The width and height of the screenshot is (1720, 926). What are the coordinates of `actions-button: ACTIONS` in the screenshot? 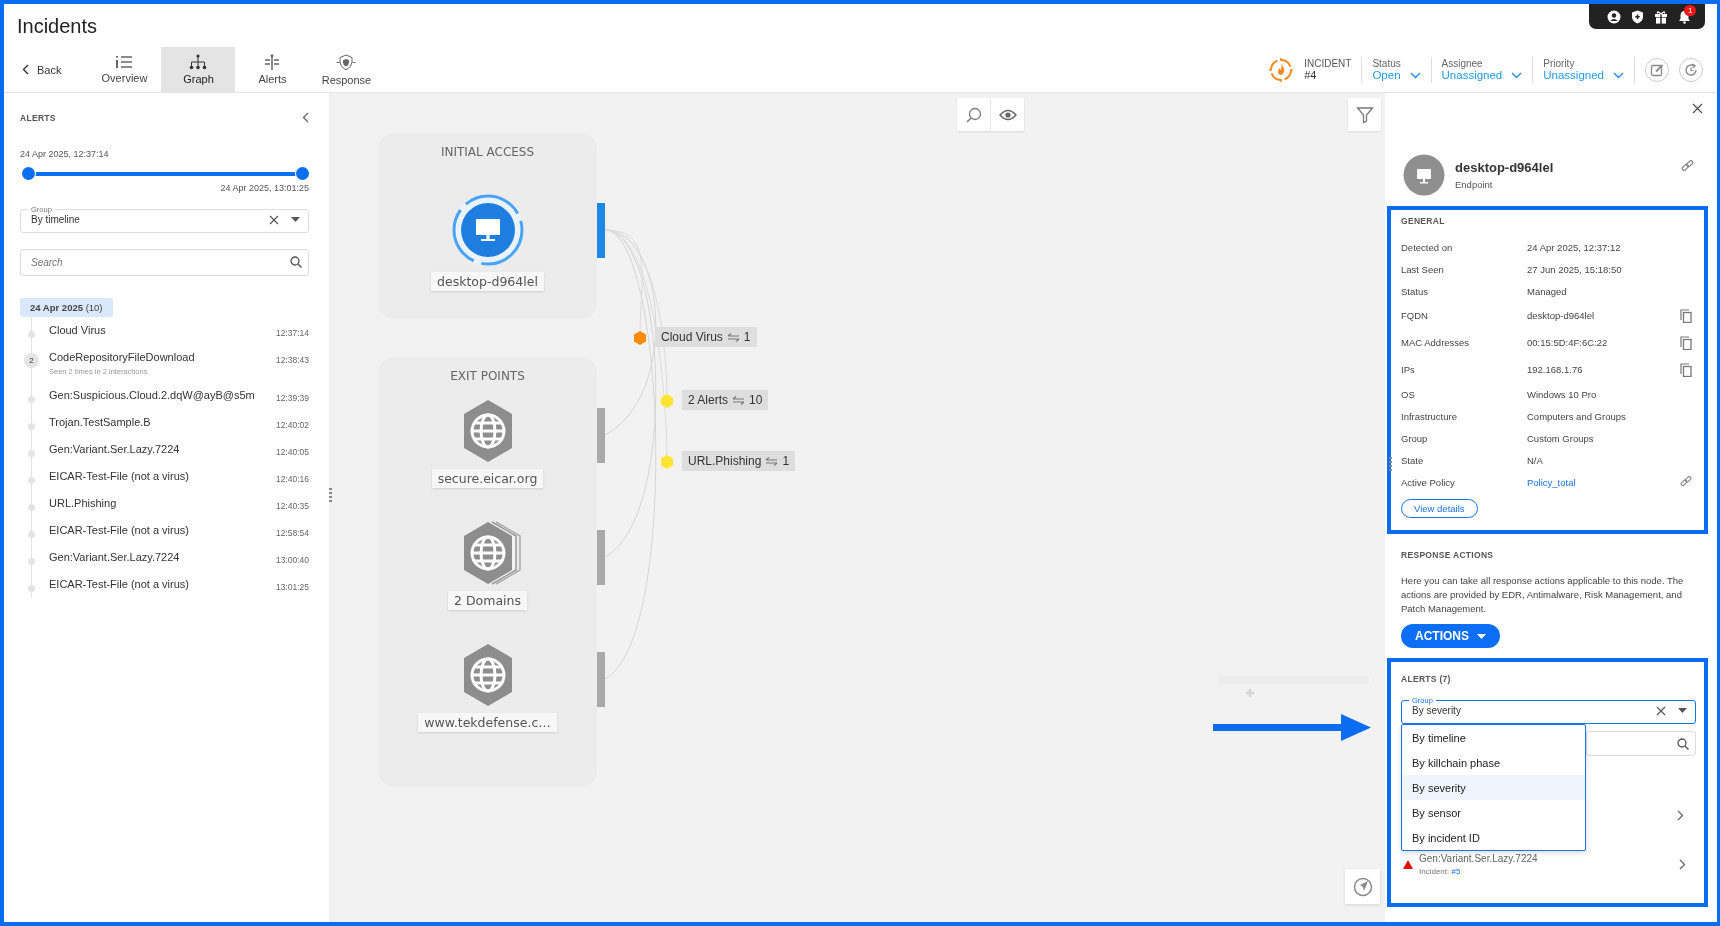 It's located at (1450, 636).